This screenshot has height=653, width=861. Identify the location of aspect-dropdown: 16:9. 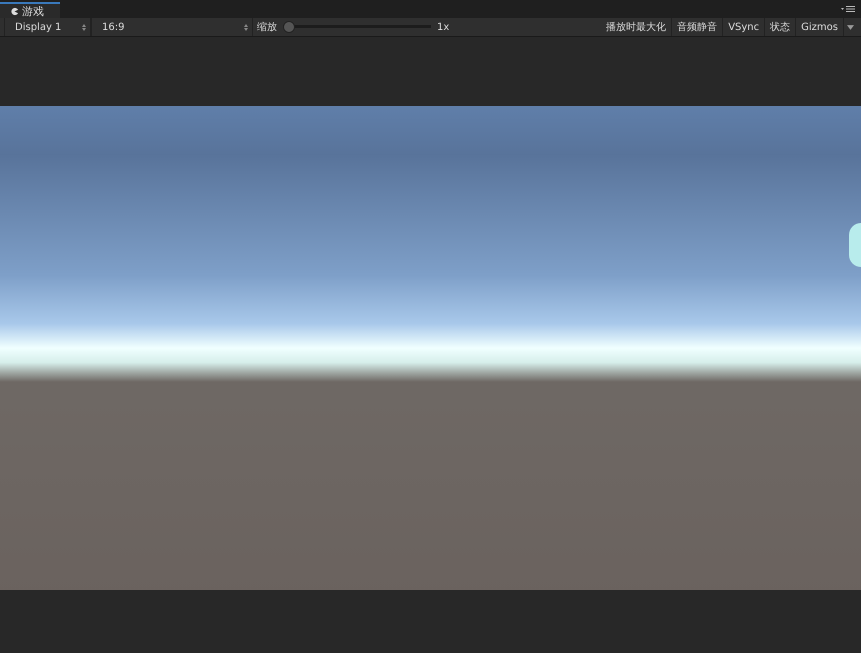
(172, 27).